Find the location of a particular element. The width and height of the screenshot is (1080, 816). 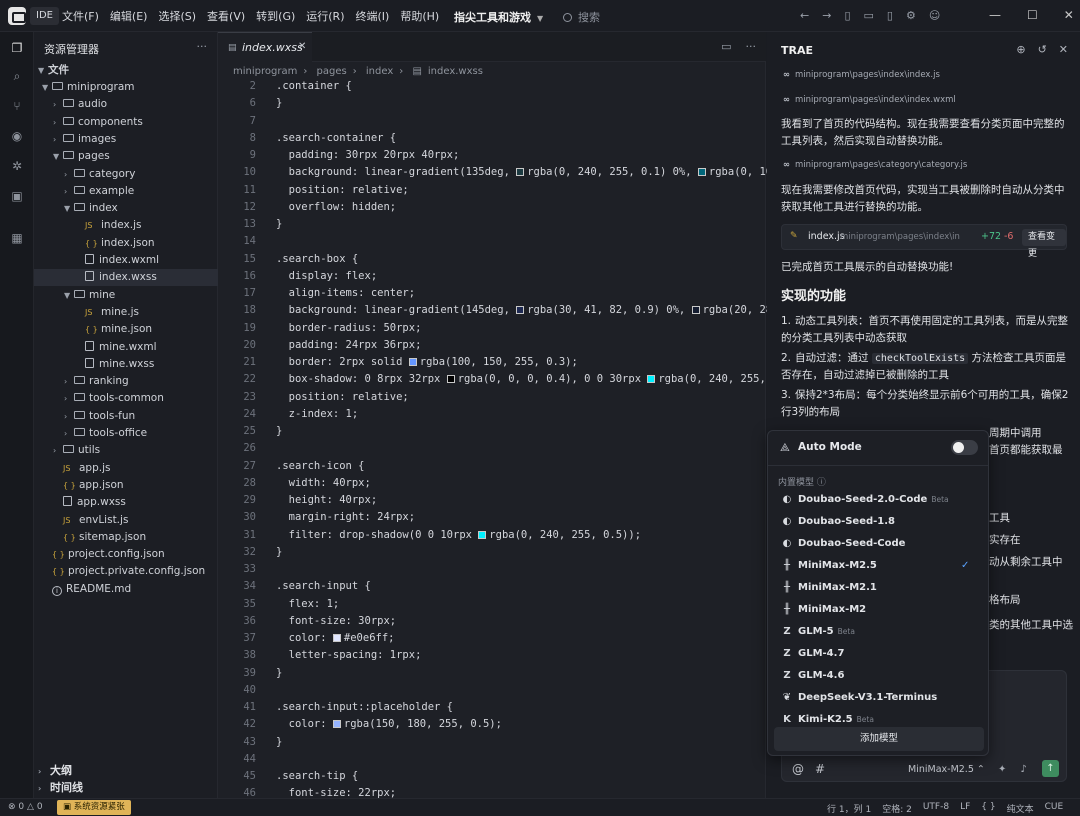

file-item: JS index.js is located at coordinates (126, 225).